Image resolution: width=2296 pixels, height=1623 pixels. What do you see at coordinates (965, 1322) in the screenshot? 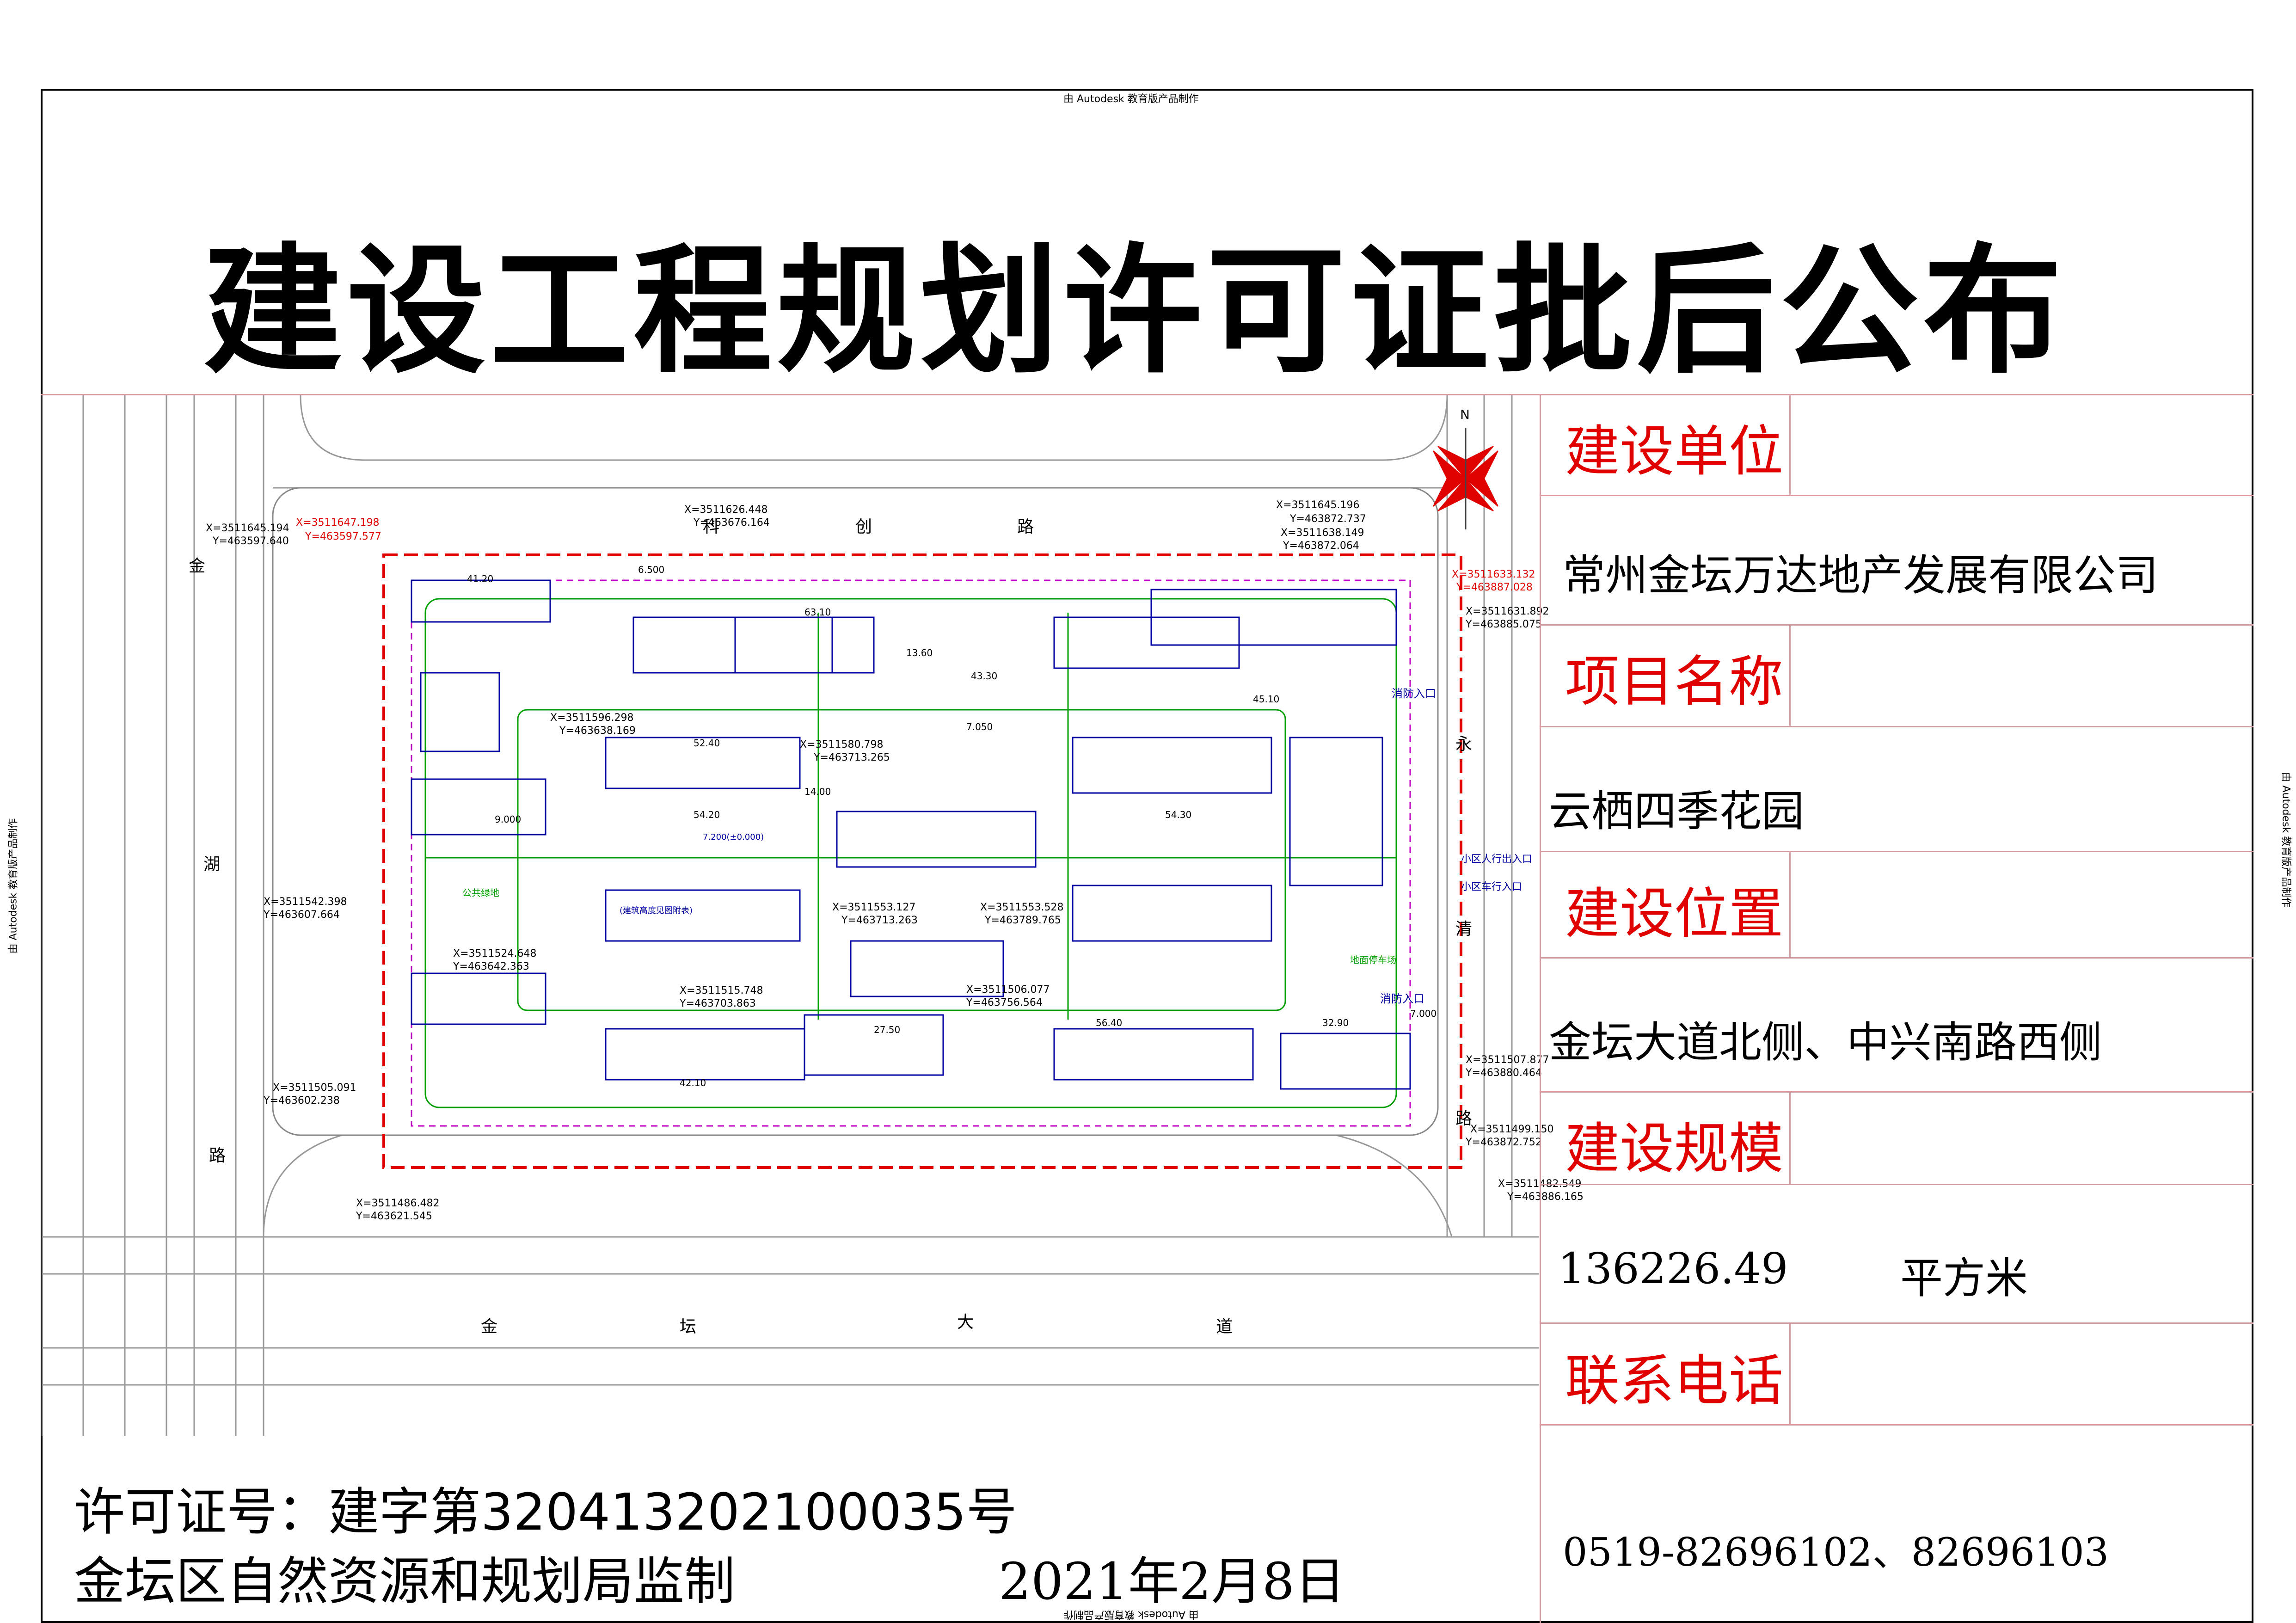
I see `road-south-char-3: 大` at bounding box center [965, 1322].